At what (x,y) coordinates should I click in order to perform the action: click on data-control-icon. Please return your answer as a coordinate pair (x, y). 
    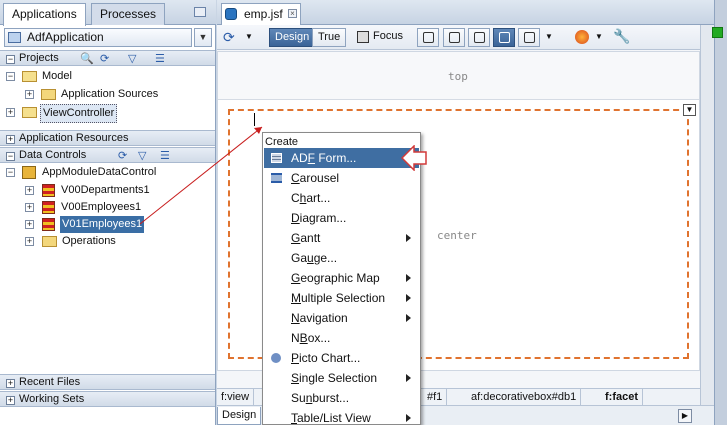
    Looking at the image, I should click on (29, 172).